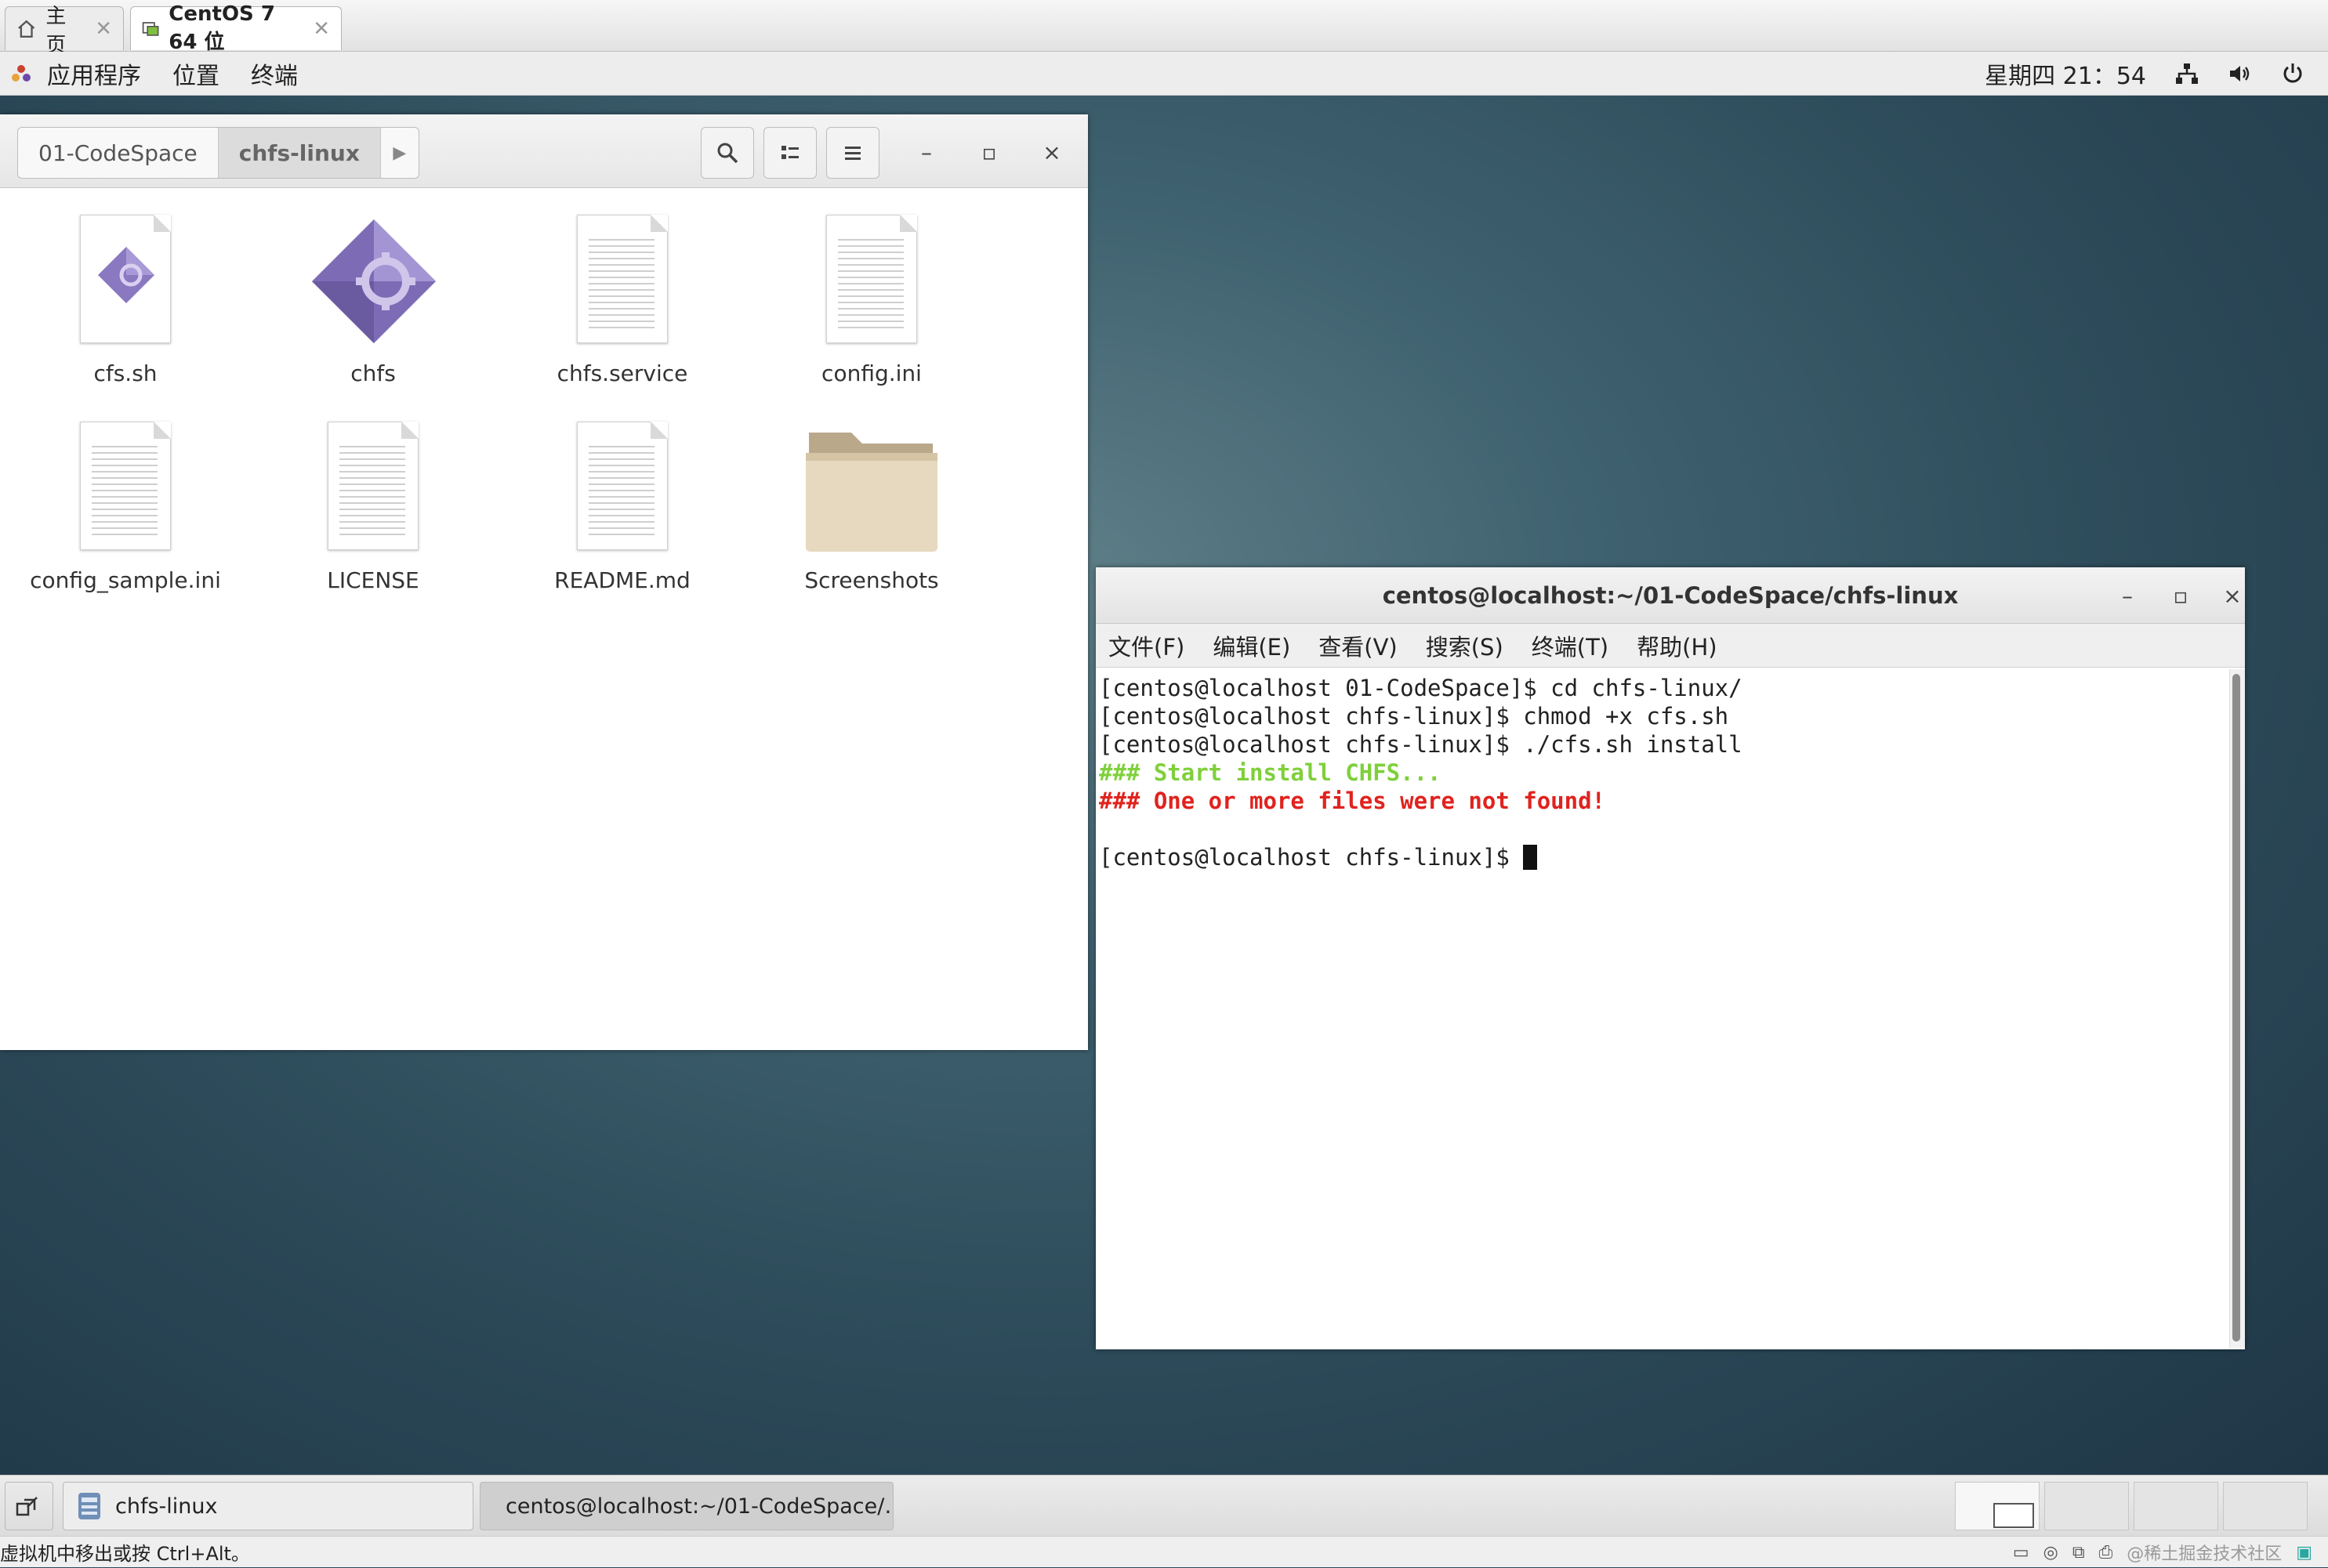 Image resolution: width=2328 pixels, height=1568 pixels. Describe the element at coordinates (125, 373) in the screenshot. I see `file-name: cfs.sh` at that location.